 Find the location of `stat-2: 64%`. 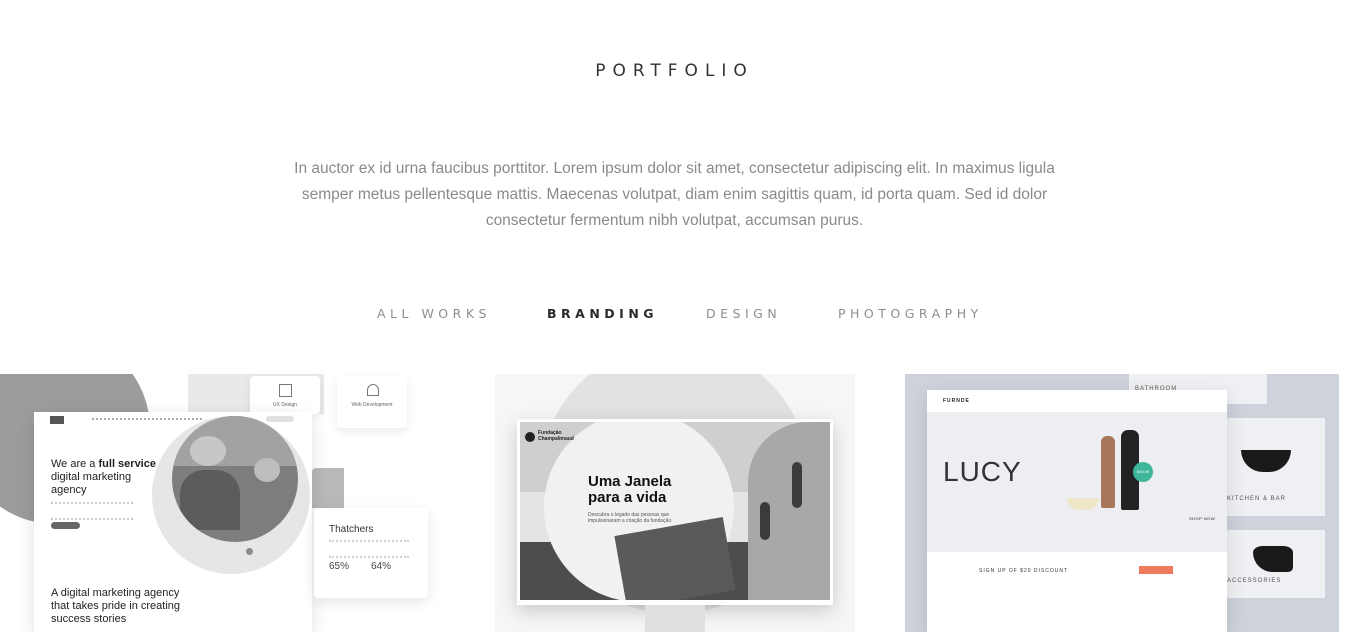

stat-2: 64% is located at coordinates (381, 566).